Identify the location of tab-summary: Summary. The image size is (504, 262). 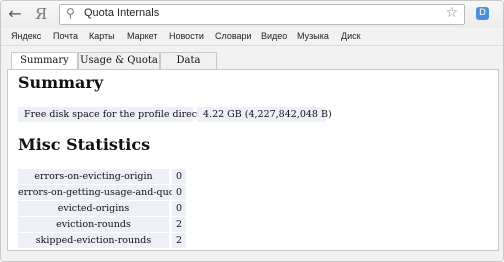
(44, 61).